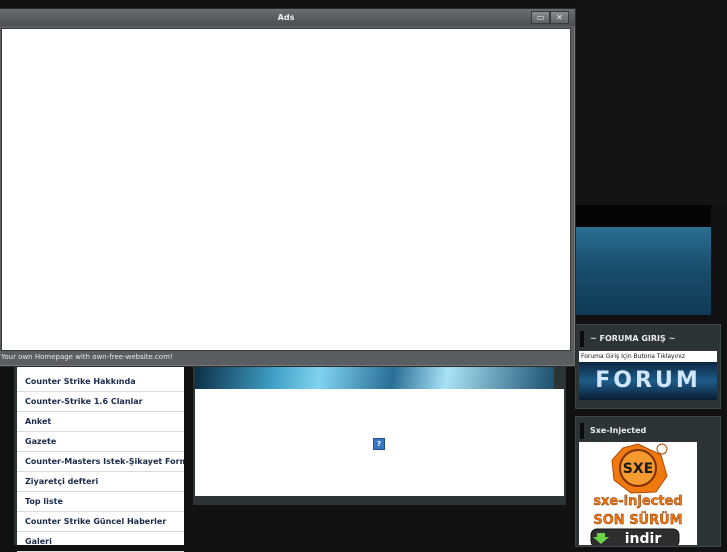 The image size is (727, 552). I want to click on sxe-logo-text: SXE, so click(638, 469).